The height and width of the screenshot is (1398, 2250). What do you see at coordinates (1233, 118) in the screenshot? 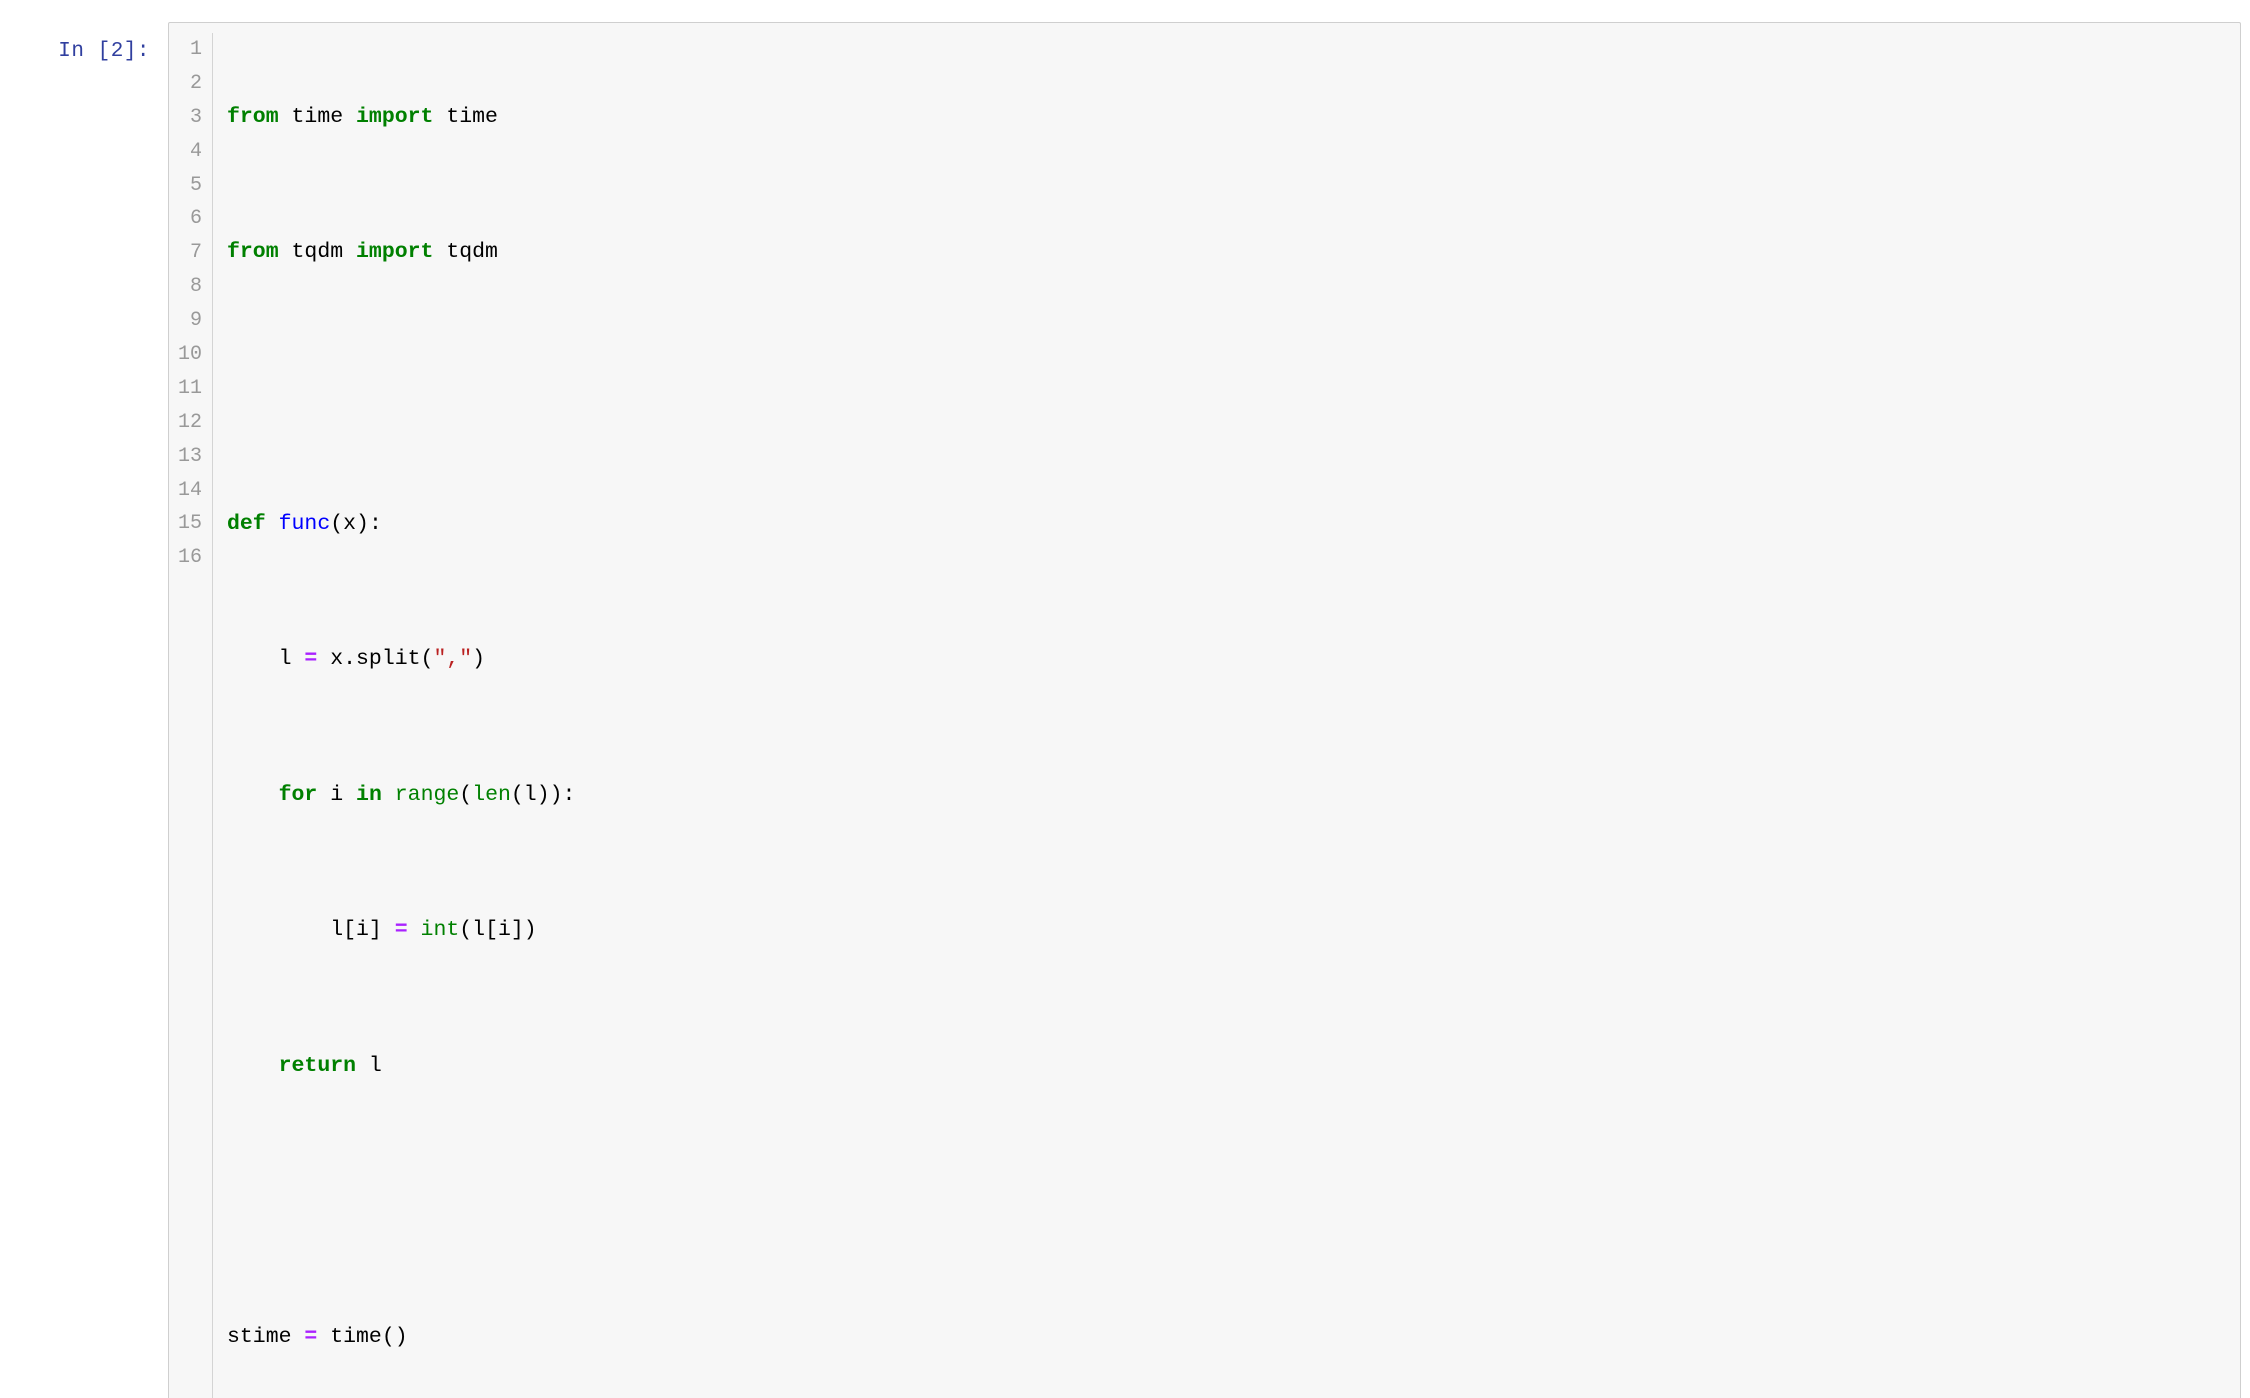
I see `code-line-1: from time import time` at bounding box center [1233, 118].